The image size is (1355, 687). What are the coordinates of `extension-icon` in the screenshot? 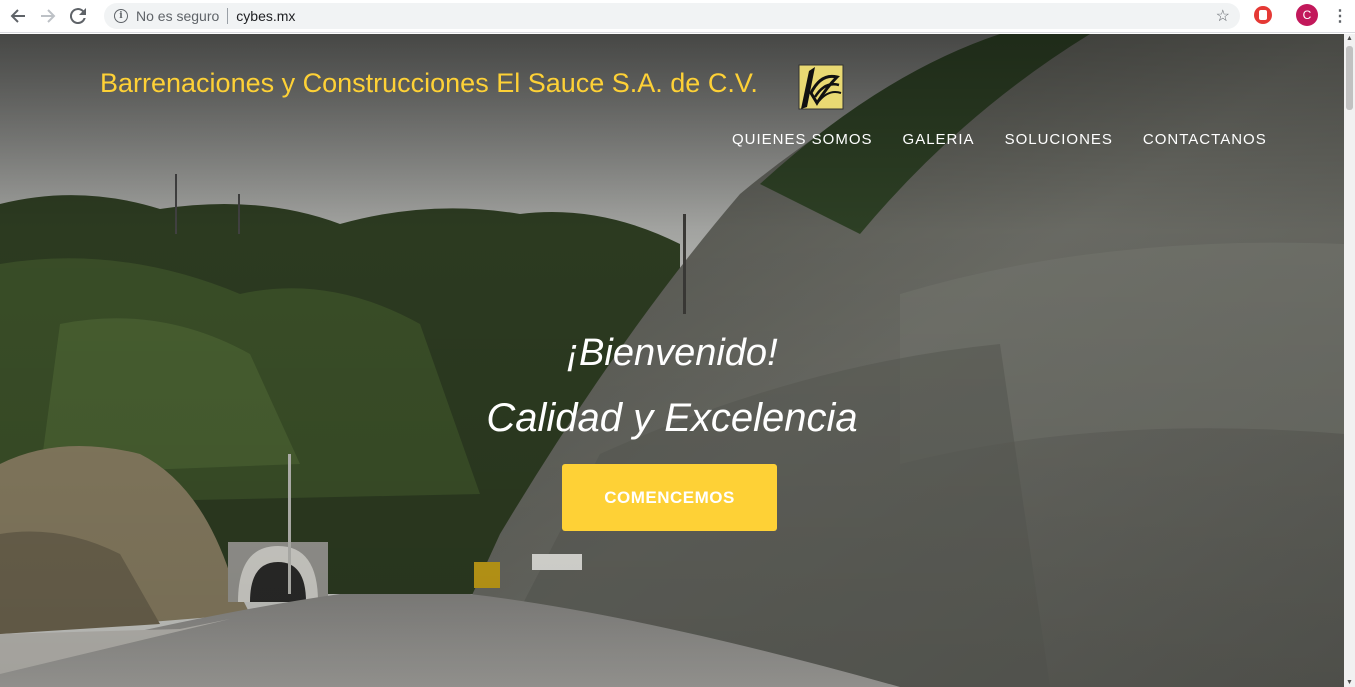 It's located at (1263, 15).